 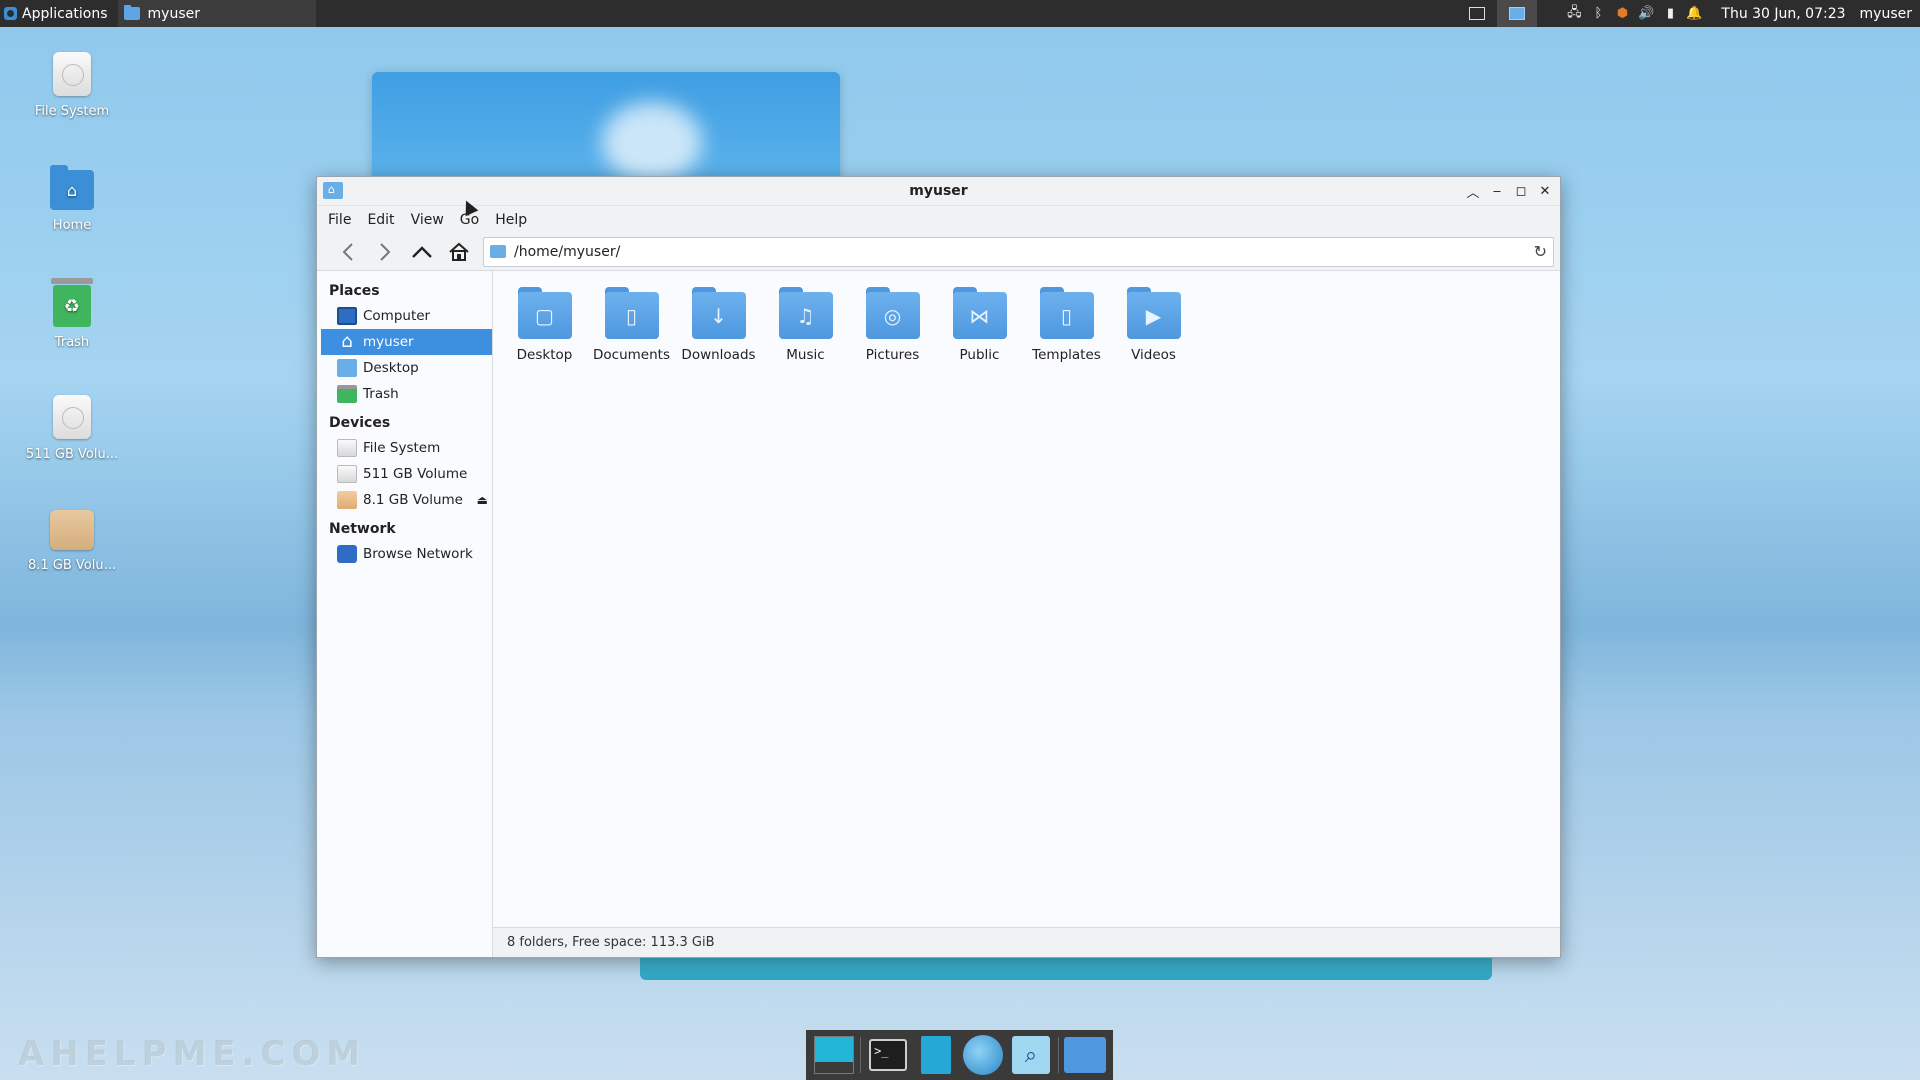 I want to click on folder-icon: ▢, so click(x=544, y=313).